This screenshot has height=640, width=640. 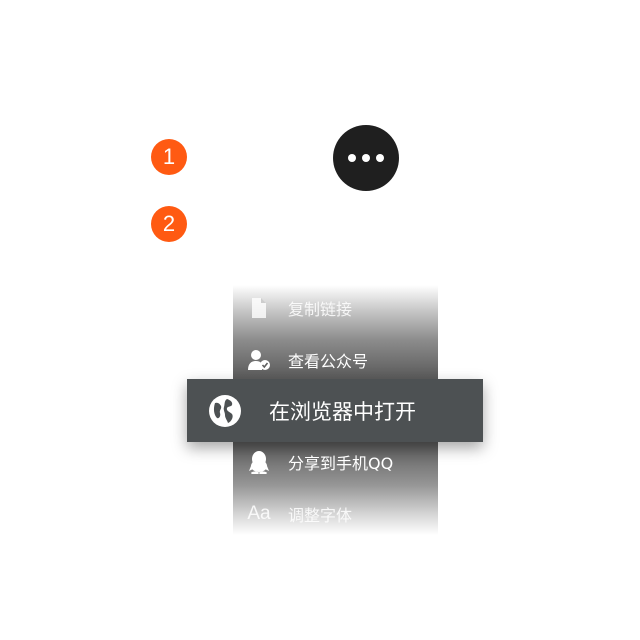 What do you see at coordinates (259, 462) in the screenshot?
I see `qq-penguin-icon` at bounding box center [259, 462].